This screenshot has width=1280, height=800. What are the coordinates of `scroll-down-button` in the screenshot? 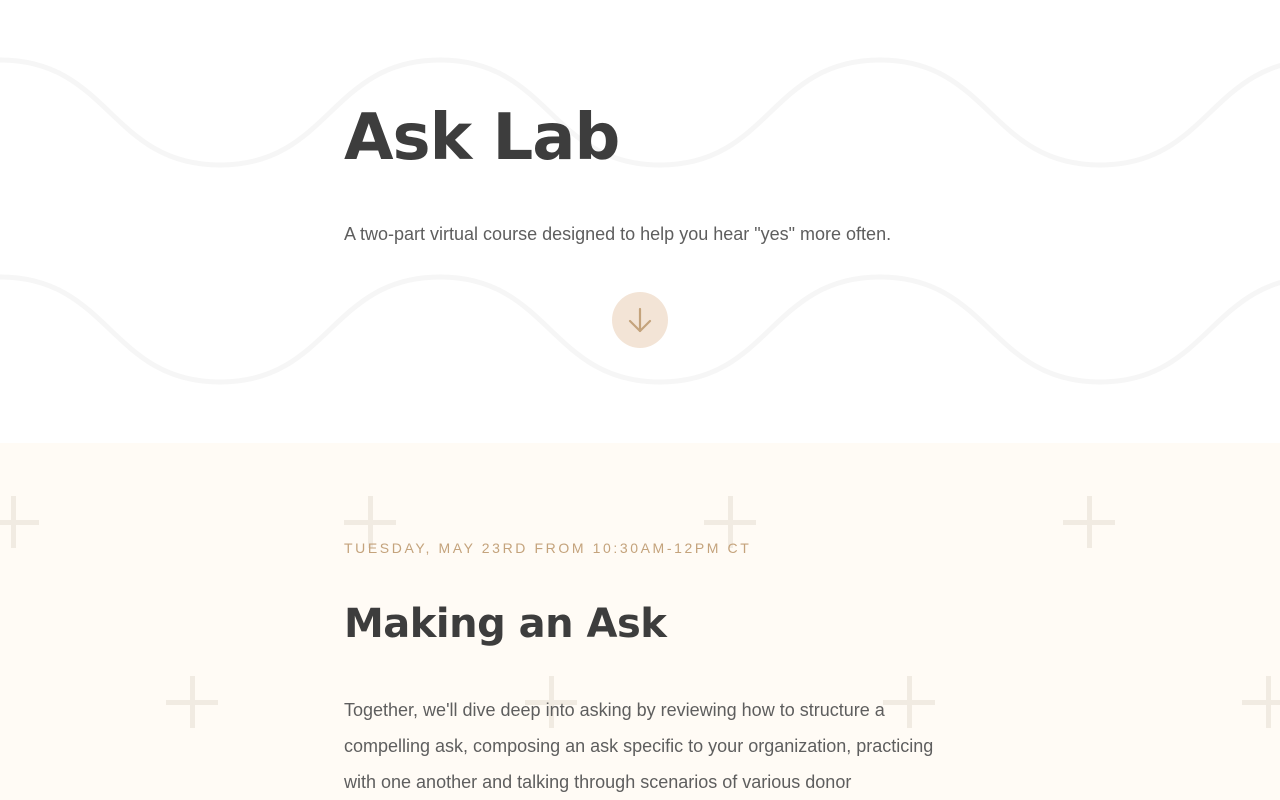 It's located at (640, 320).